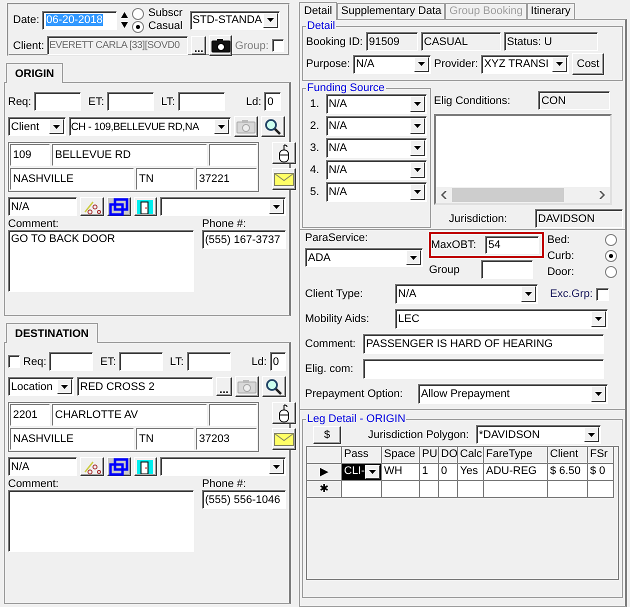 The width and height of the screenshot is (630, 607). What do you see at coordinates (483, 369) in the screenshot?
I see `elig-comment-field` at bounding box center [483, 369].